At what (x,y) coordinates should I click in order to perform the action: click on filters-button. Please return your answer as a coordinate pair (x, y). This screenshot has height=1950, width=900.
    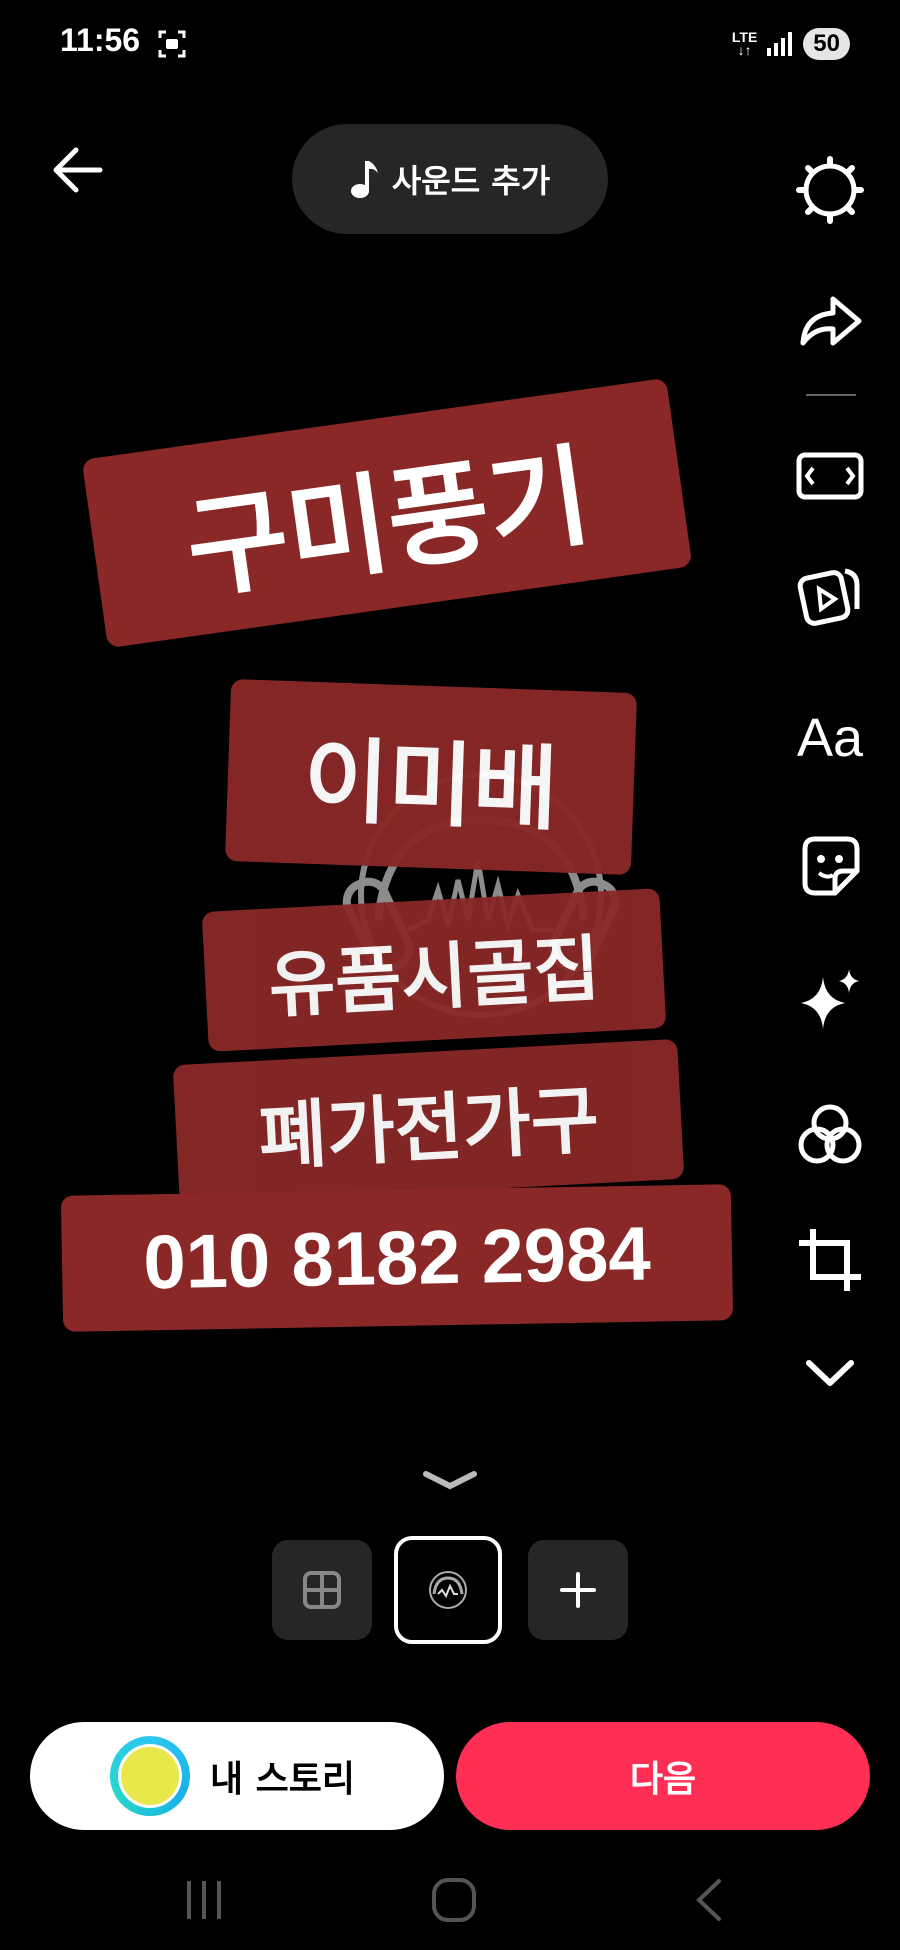
    Looking at the image, I should click on (830, 1134).